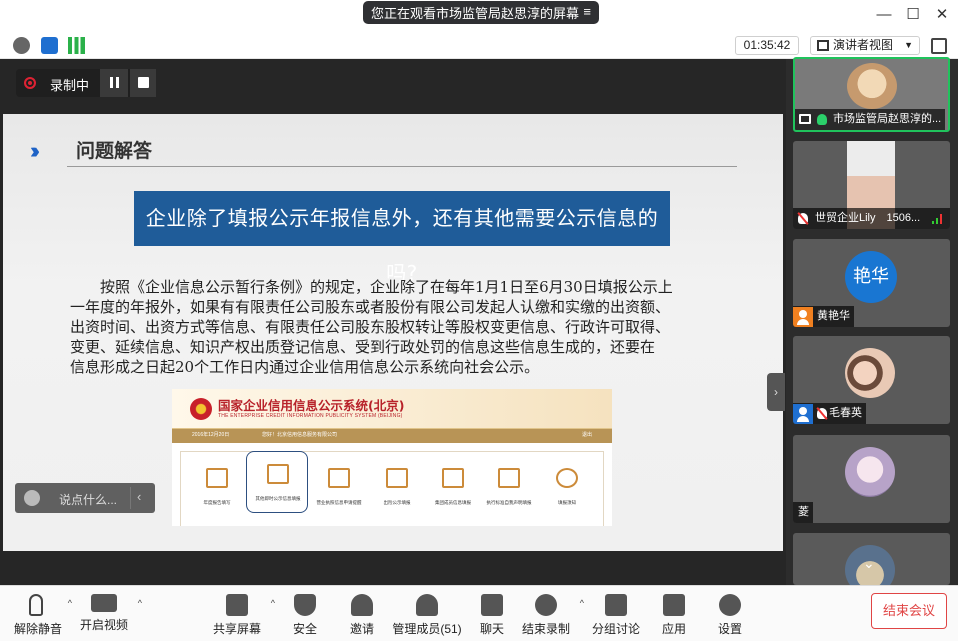 This screenshot has height=641, width=958. Describe the element at coordinates (803, 512) in the screenshot. I see `participant-name-bar: 菱` at that location.